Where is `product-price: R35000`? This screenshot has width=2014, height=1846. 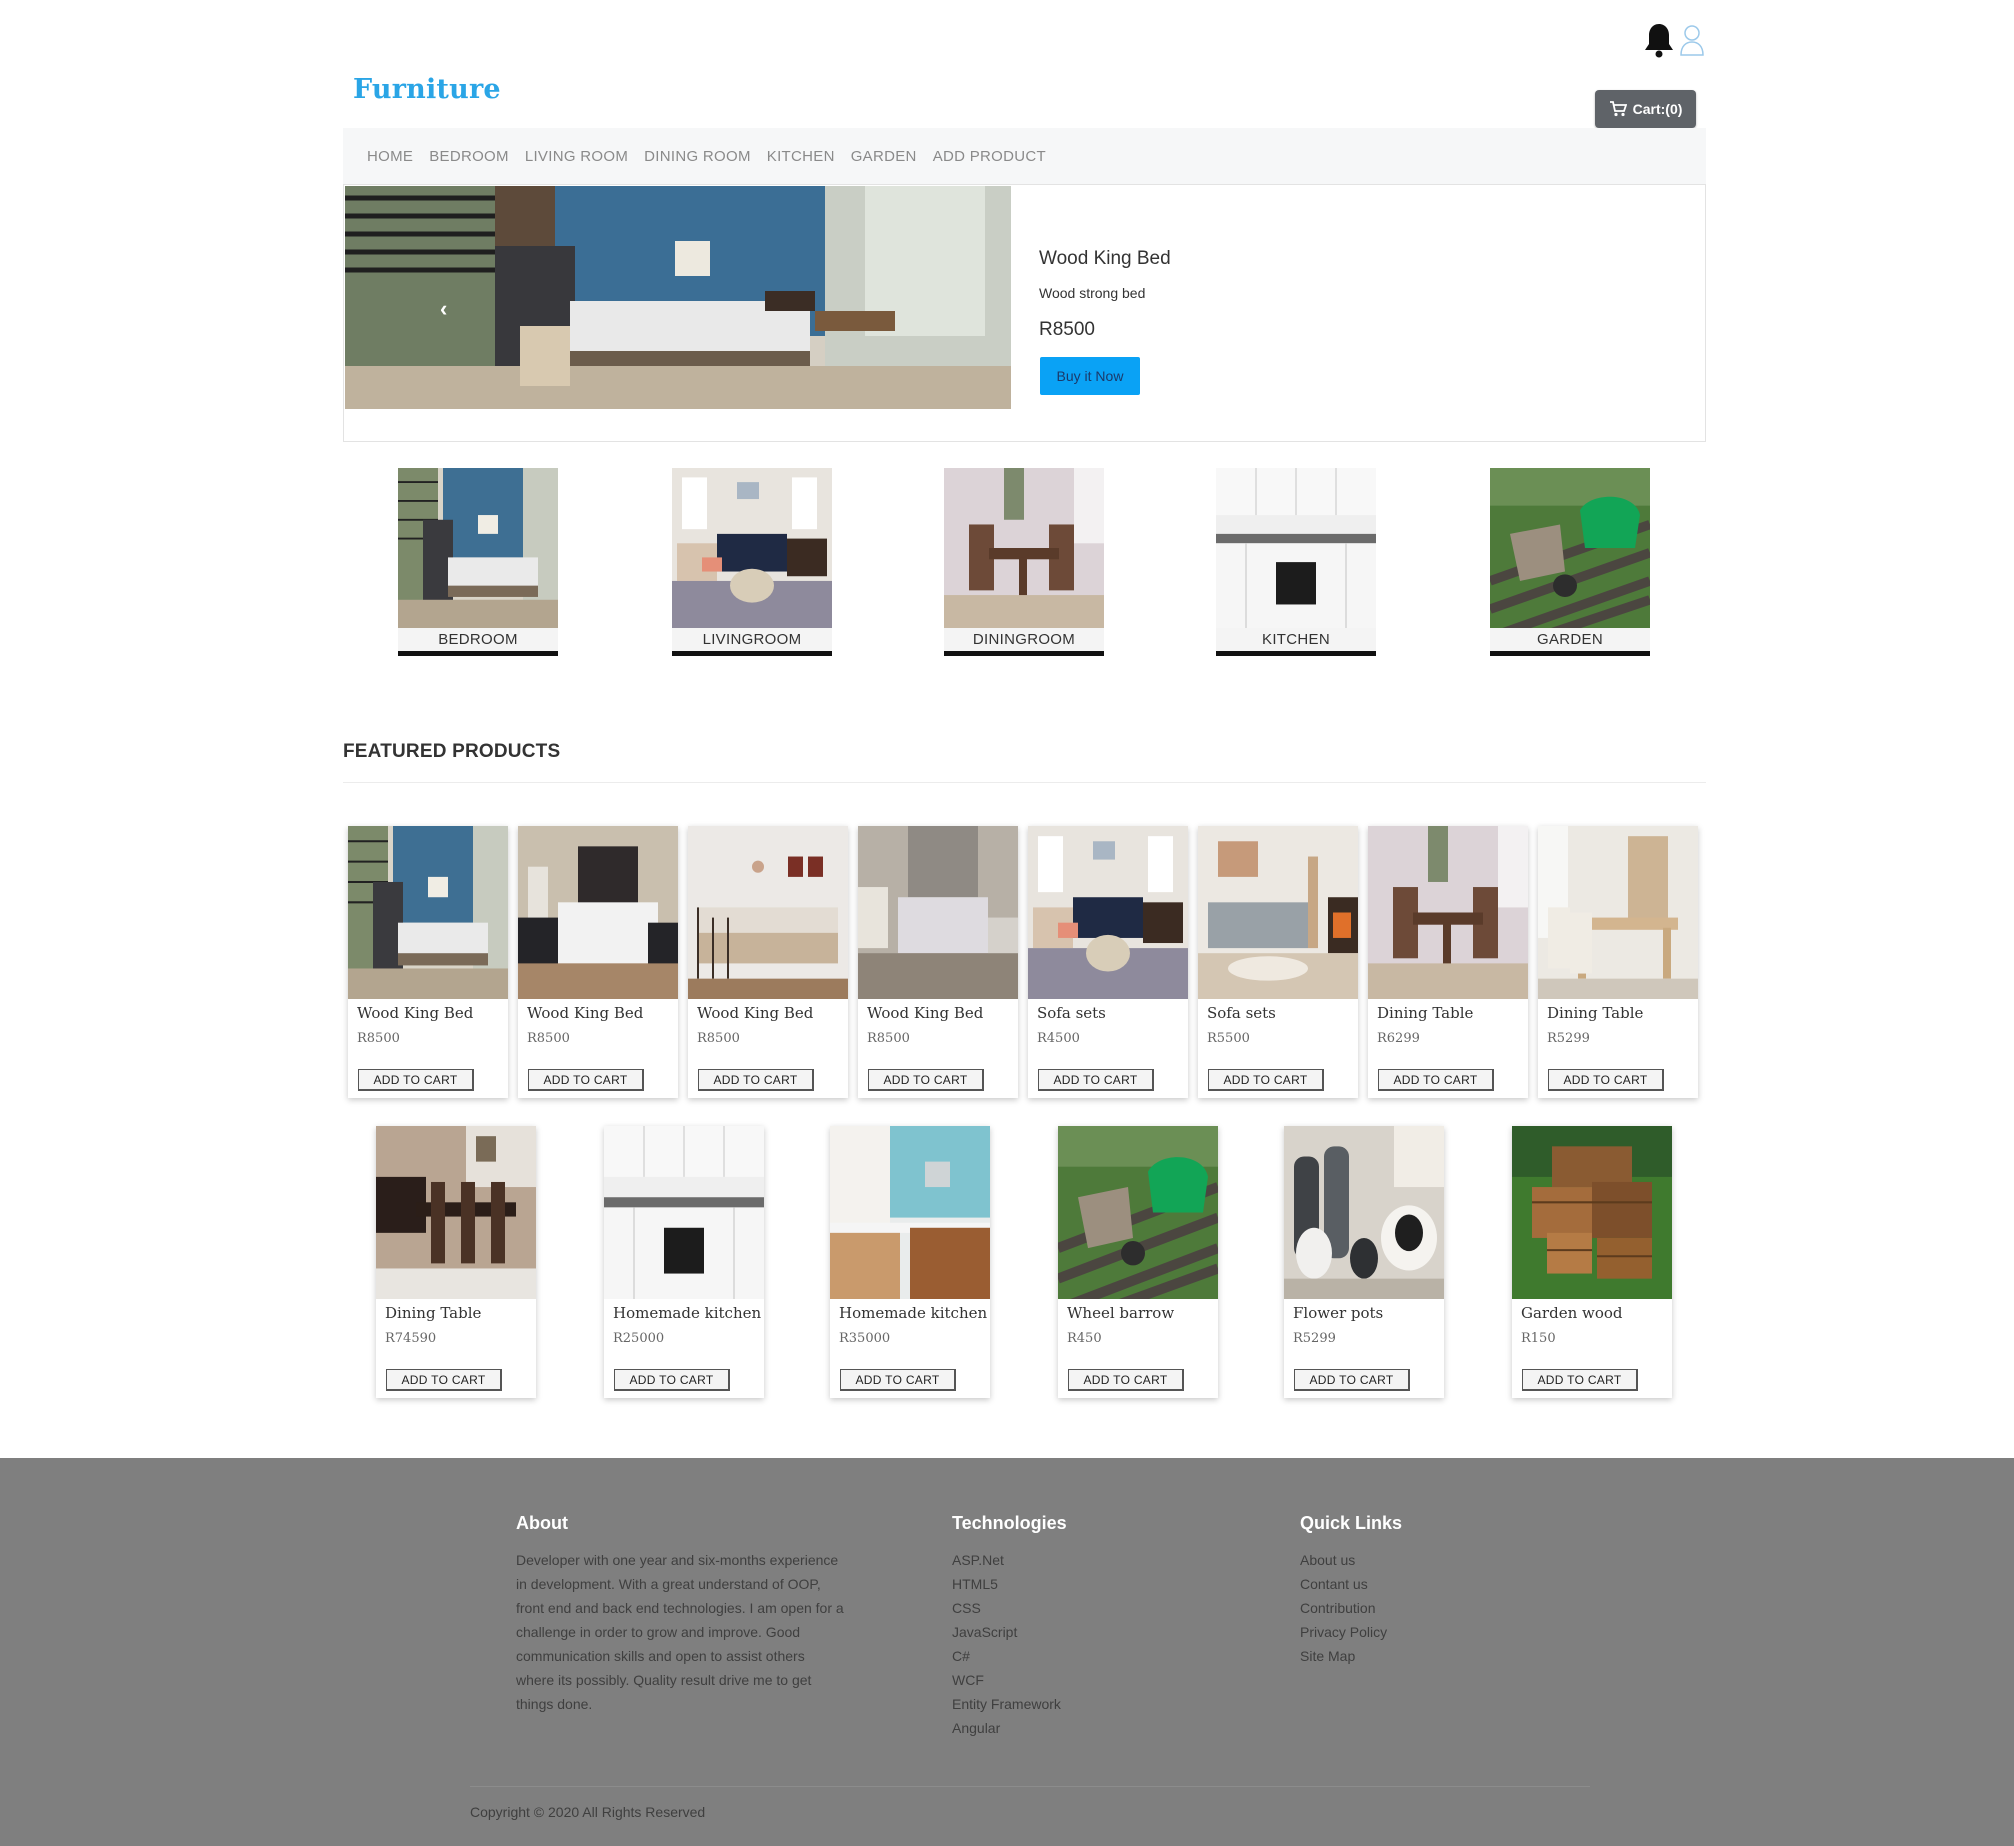 product-price: R35000 is located at coordinates (865, 1338).